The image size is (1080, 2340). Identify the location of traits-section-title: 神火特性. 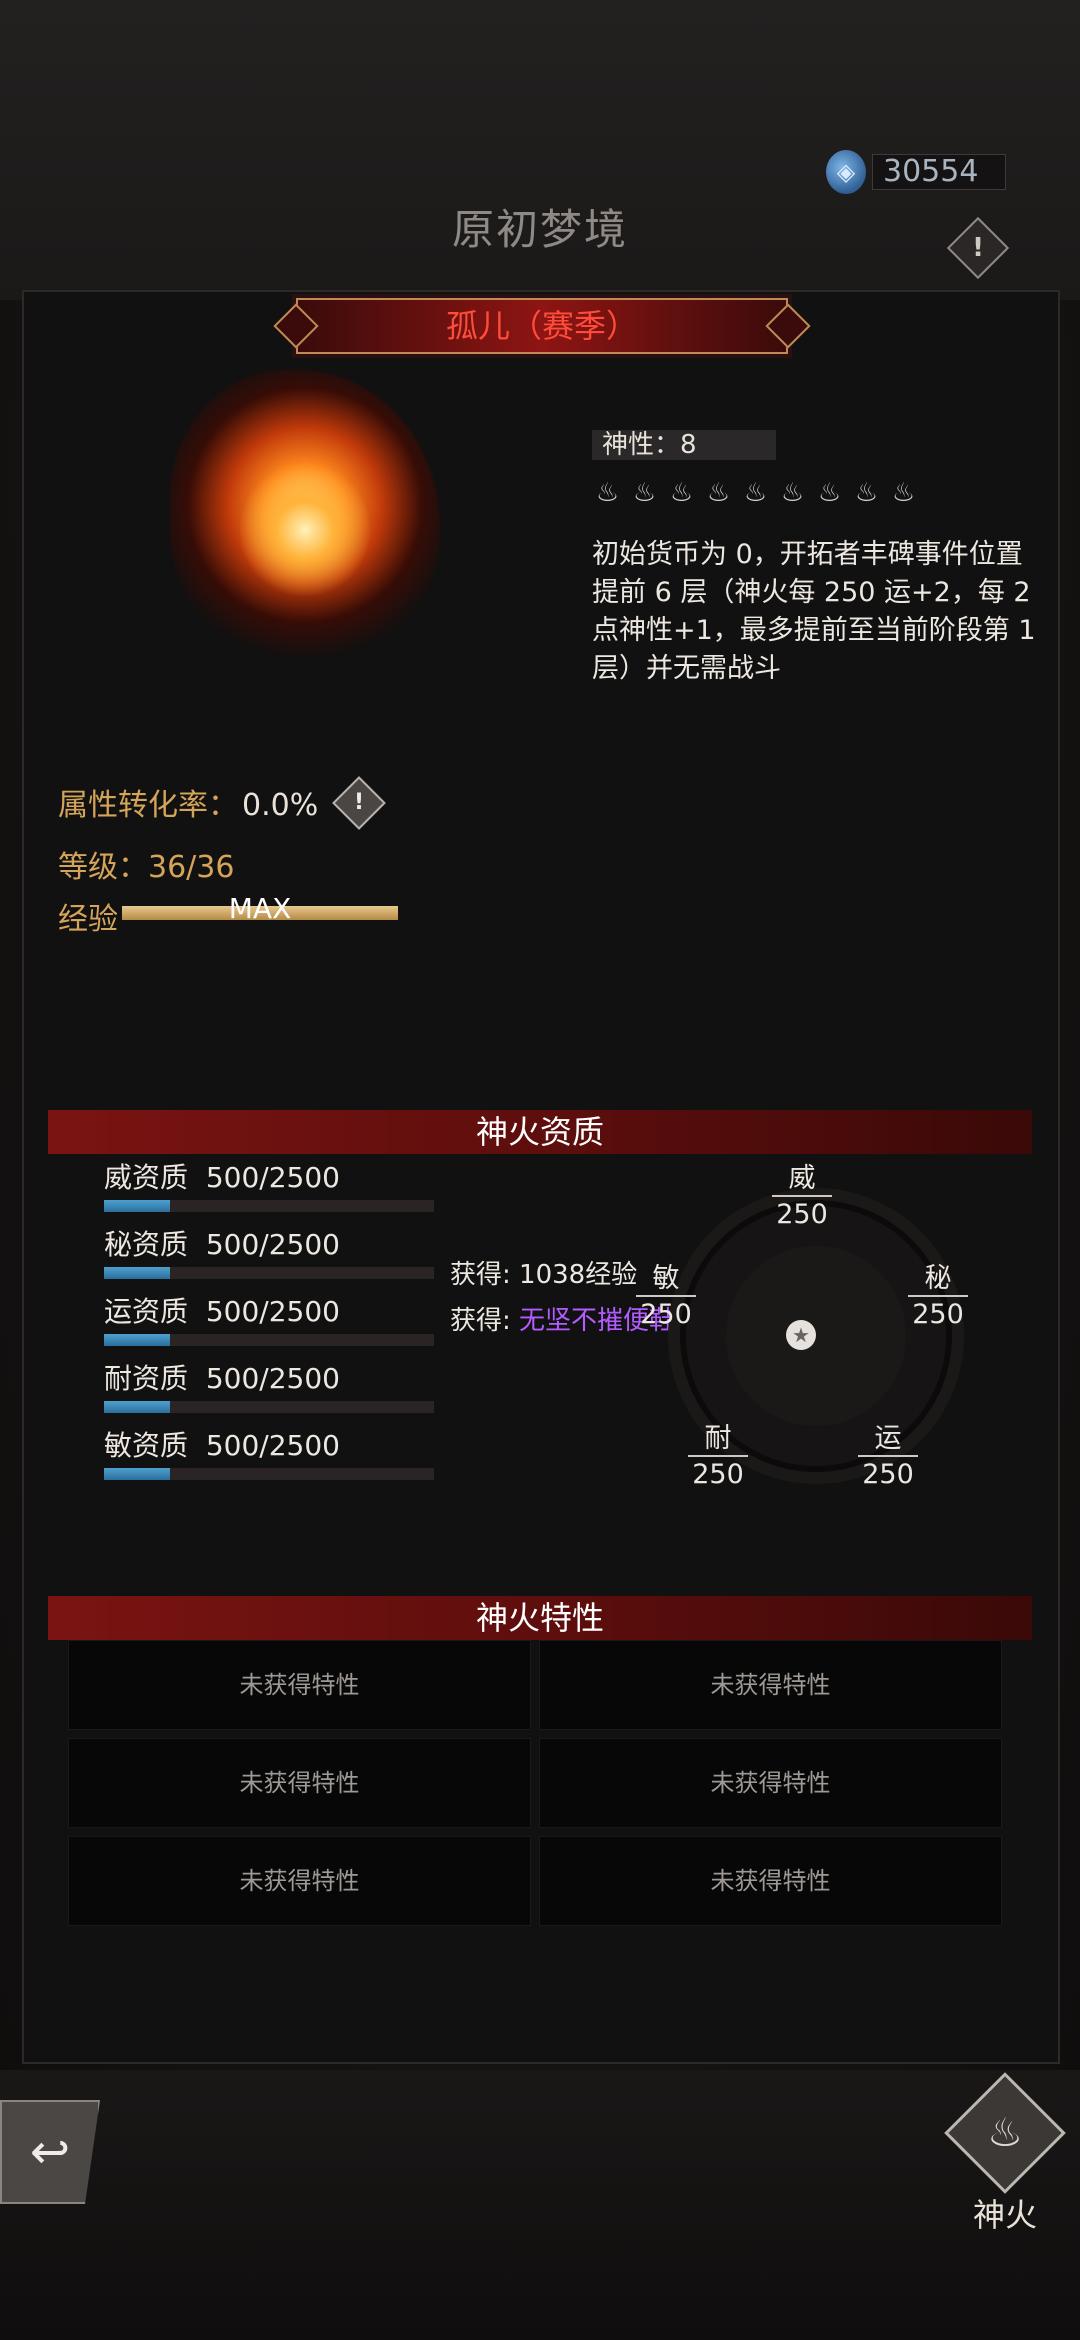
(540, 1618).